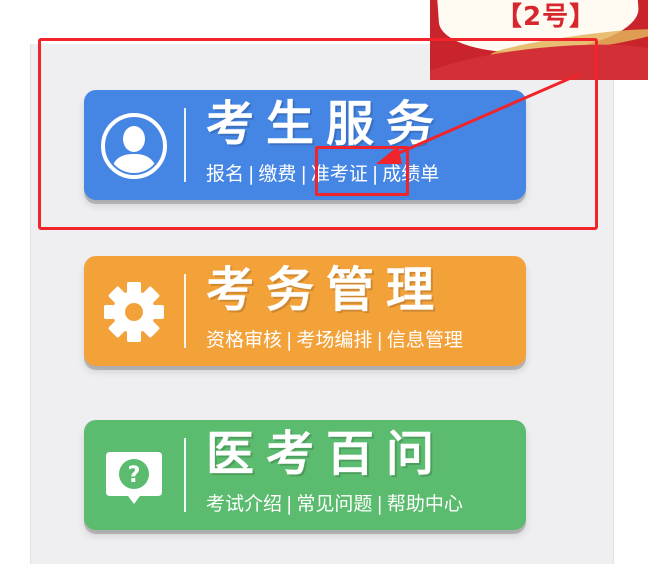 Image resolution: width=648 pixels, height=564 pixels. What do you see at coordinates (425, 504) in the screenshot?
I see `link-help-center: 帮助中心` at bounding box center [425, 504].